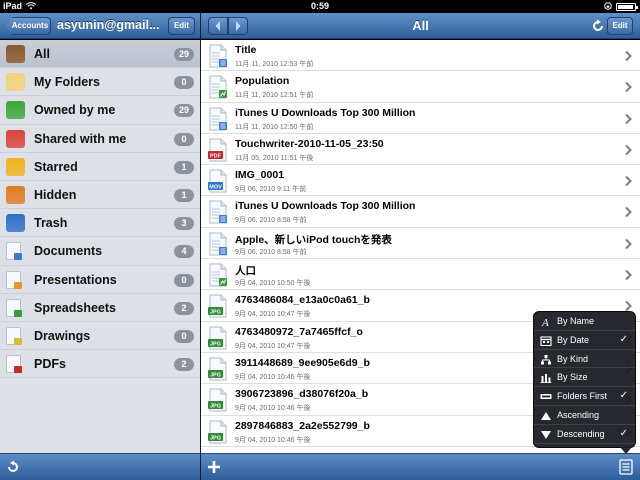 The width and height of the screenshot is (640, 480). What do you see at coordinates (302, 394) in the screenshot?
I see `file-name: 3906723896_d38076f20a_b` at bounding box center [302, 394].